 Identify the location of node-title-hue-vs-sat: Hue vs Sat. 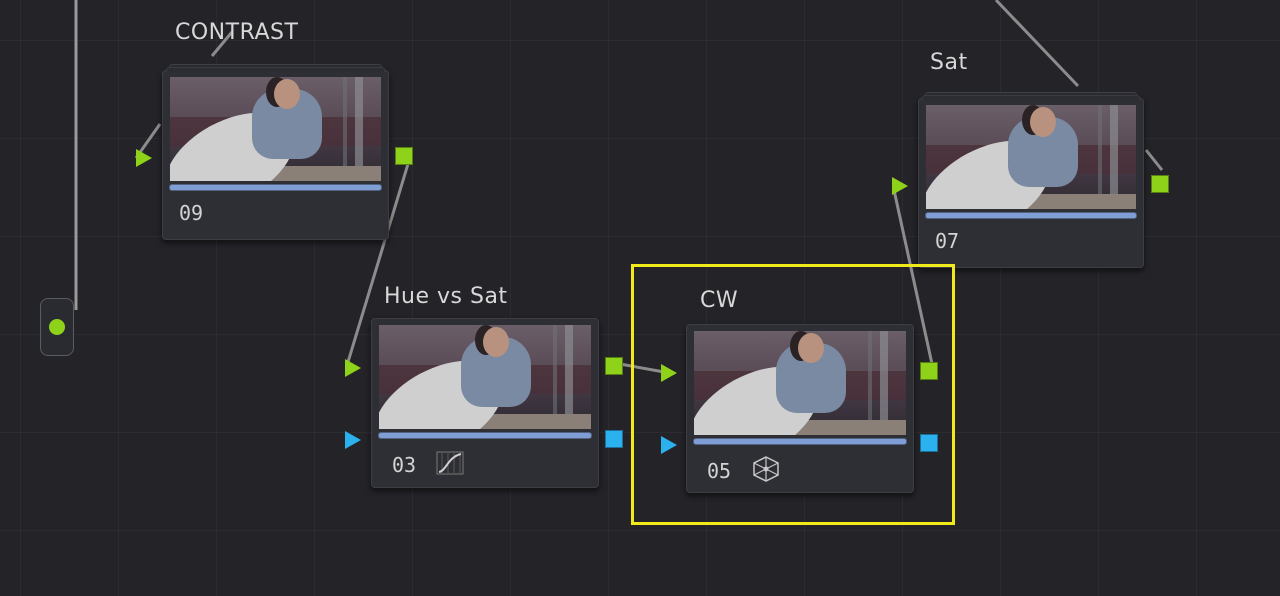
(446, 296).